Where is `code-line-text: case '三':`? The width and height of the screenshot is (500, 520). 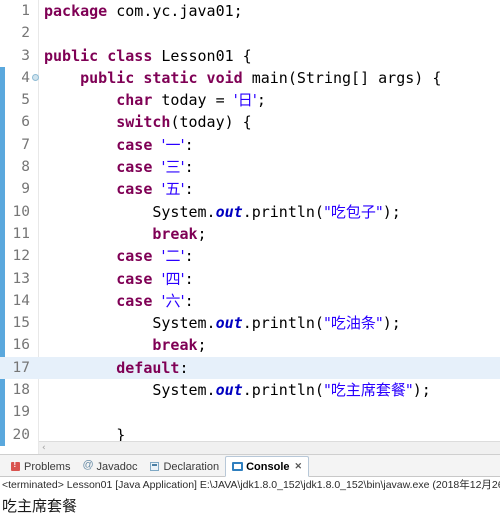 code-line-text: case '三': is located at coordinates (118, 167).